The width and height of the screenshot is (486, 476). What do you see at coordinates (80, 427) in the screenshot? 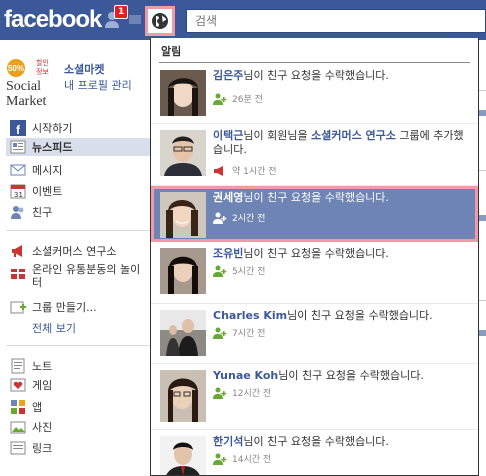
I see `nav-item-photos: 사진` at bounding box center [80, 427].